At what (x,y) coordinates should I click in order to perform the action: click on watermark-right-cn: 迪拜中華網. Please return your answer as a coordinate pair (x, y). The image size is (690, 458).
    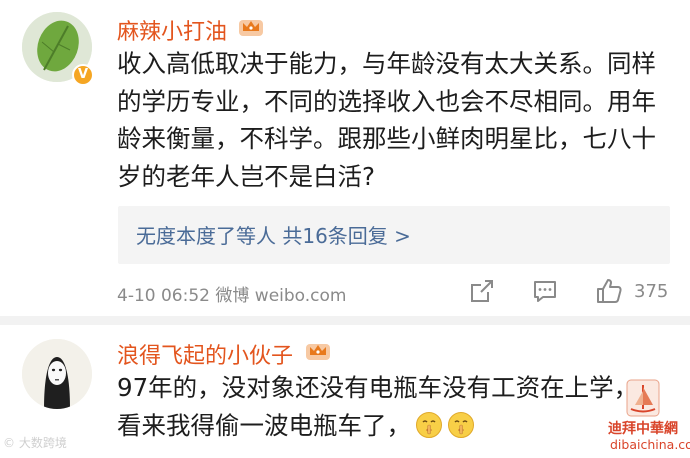
    Looking at the image, I should click on (643, 429).